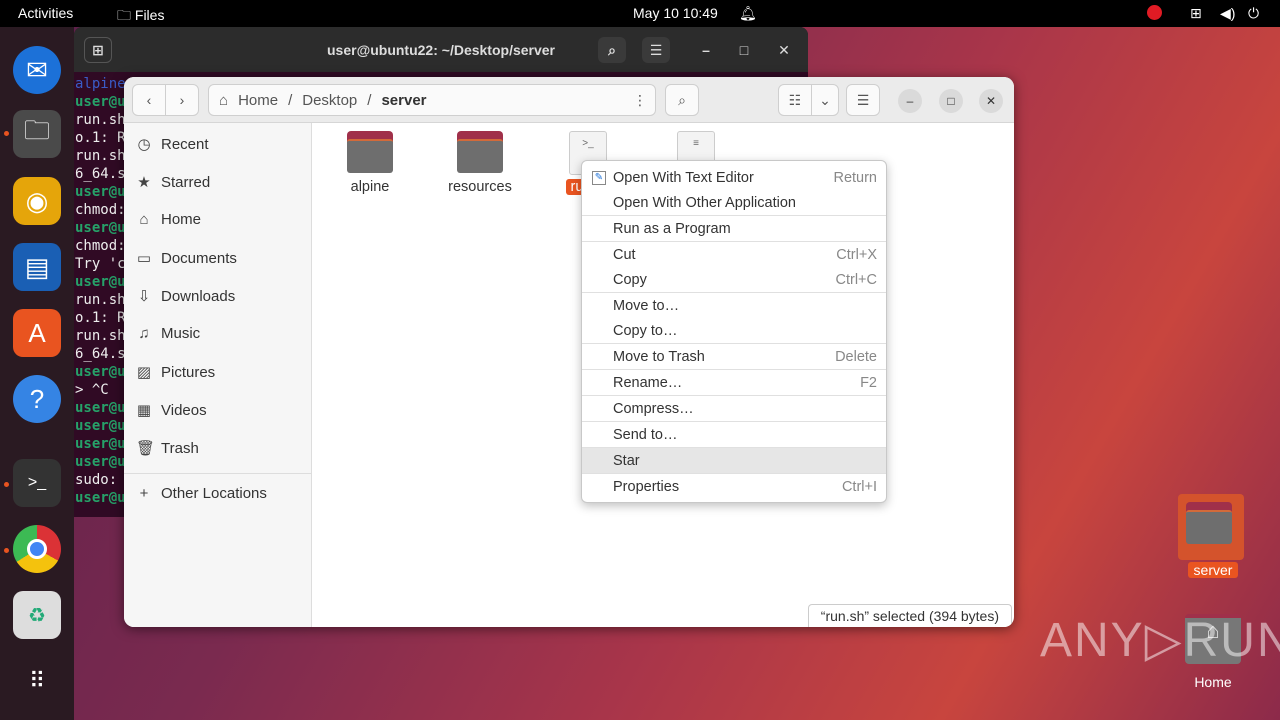 This screenshot has width=1280, height=720. What do you see at coordinates (144, 493) in the screenshot?
I see `plus-icon: +` at bounding box center [144, 493].